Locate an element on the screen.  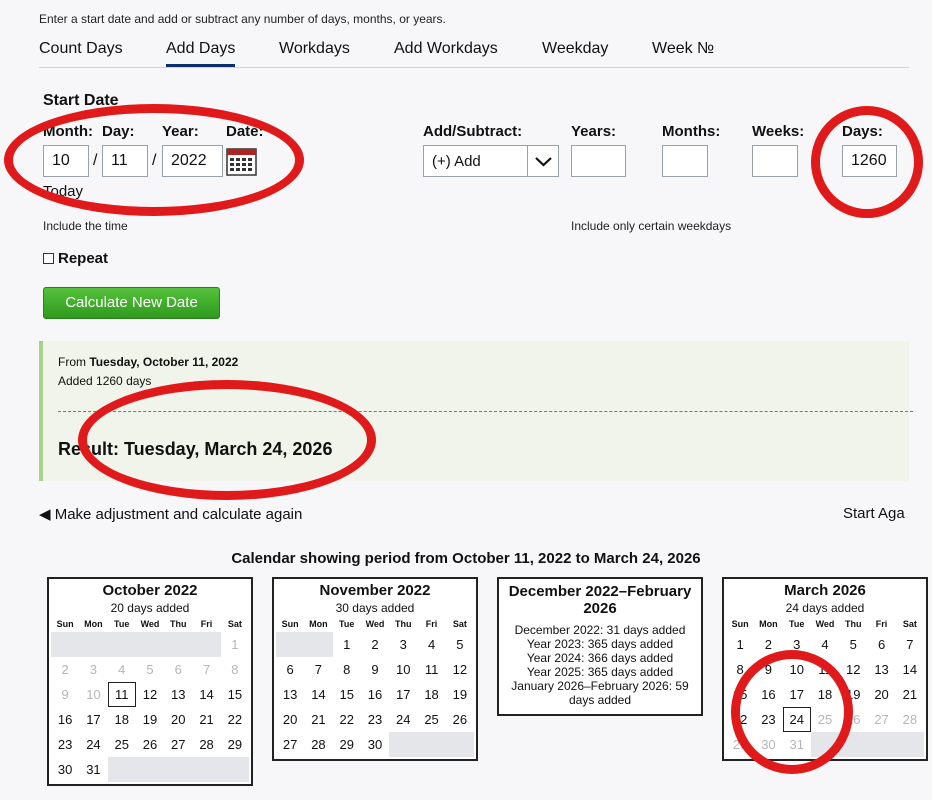
calendar-day: 7 is located at coordinates (206, 669).